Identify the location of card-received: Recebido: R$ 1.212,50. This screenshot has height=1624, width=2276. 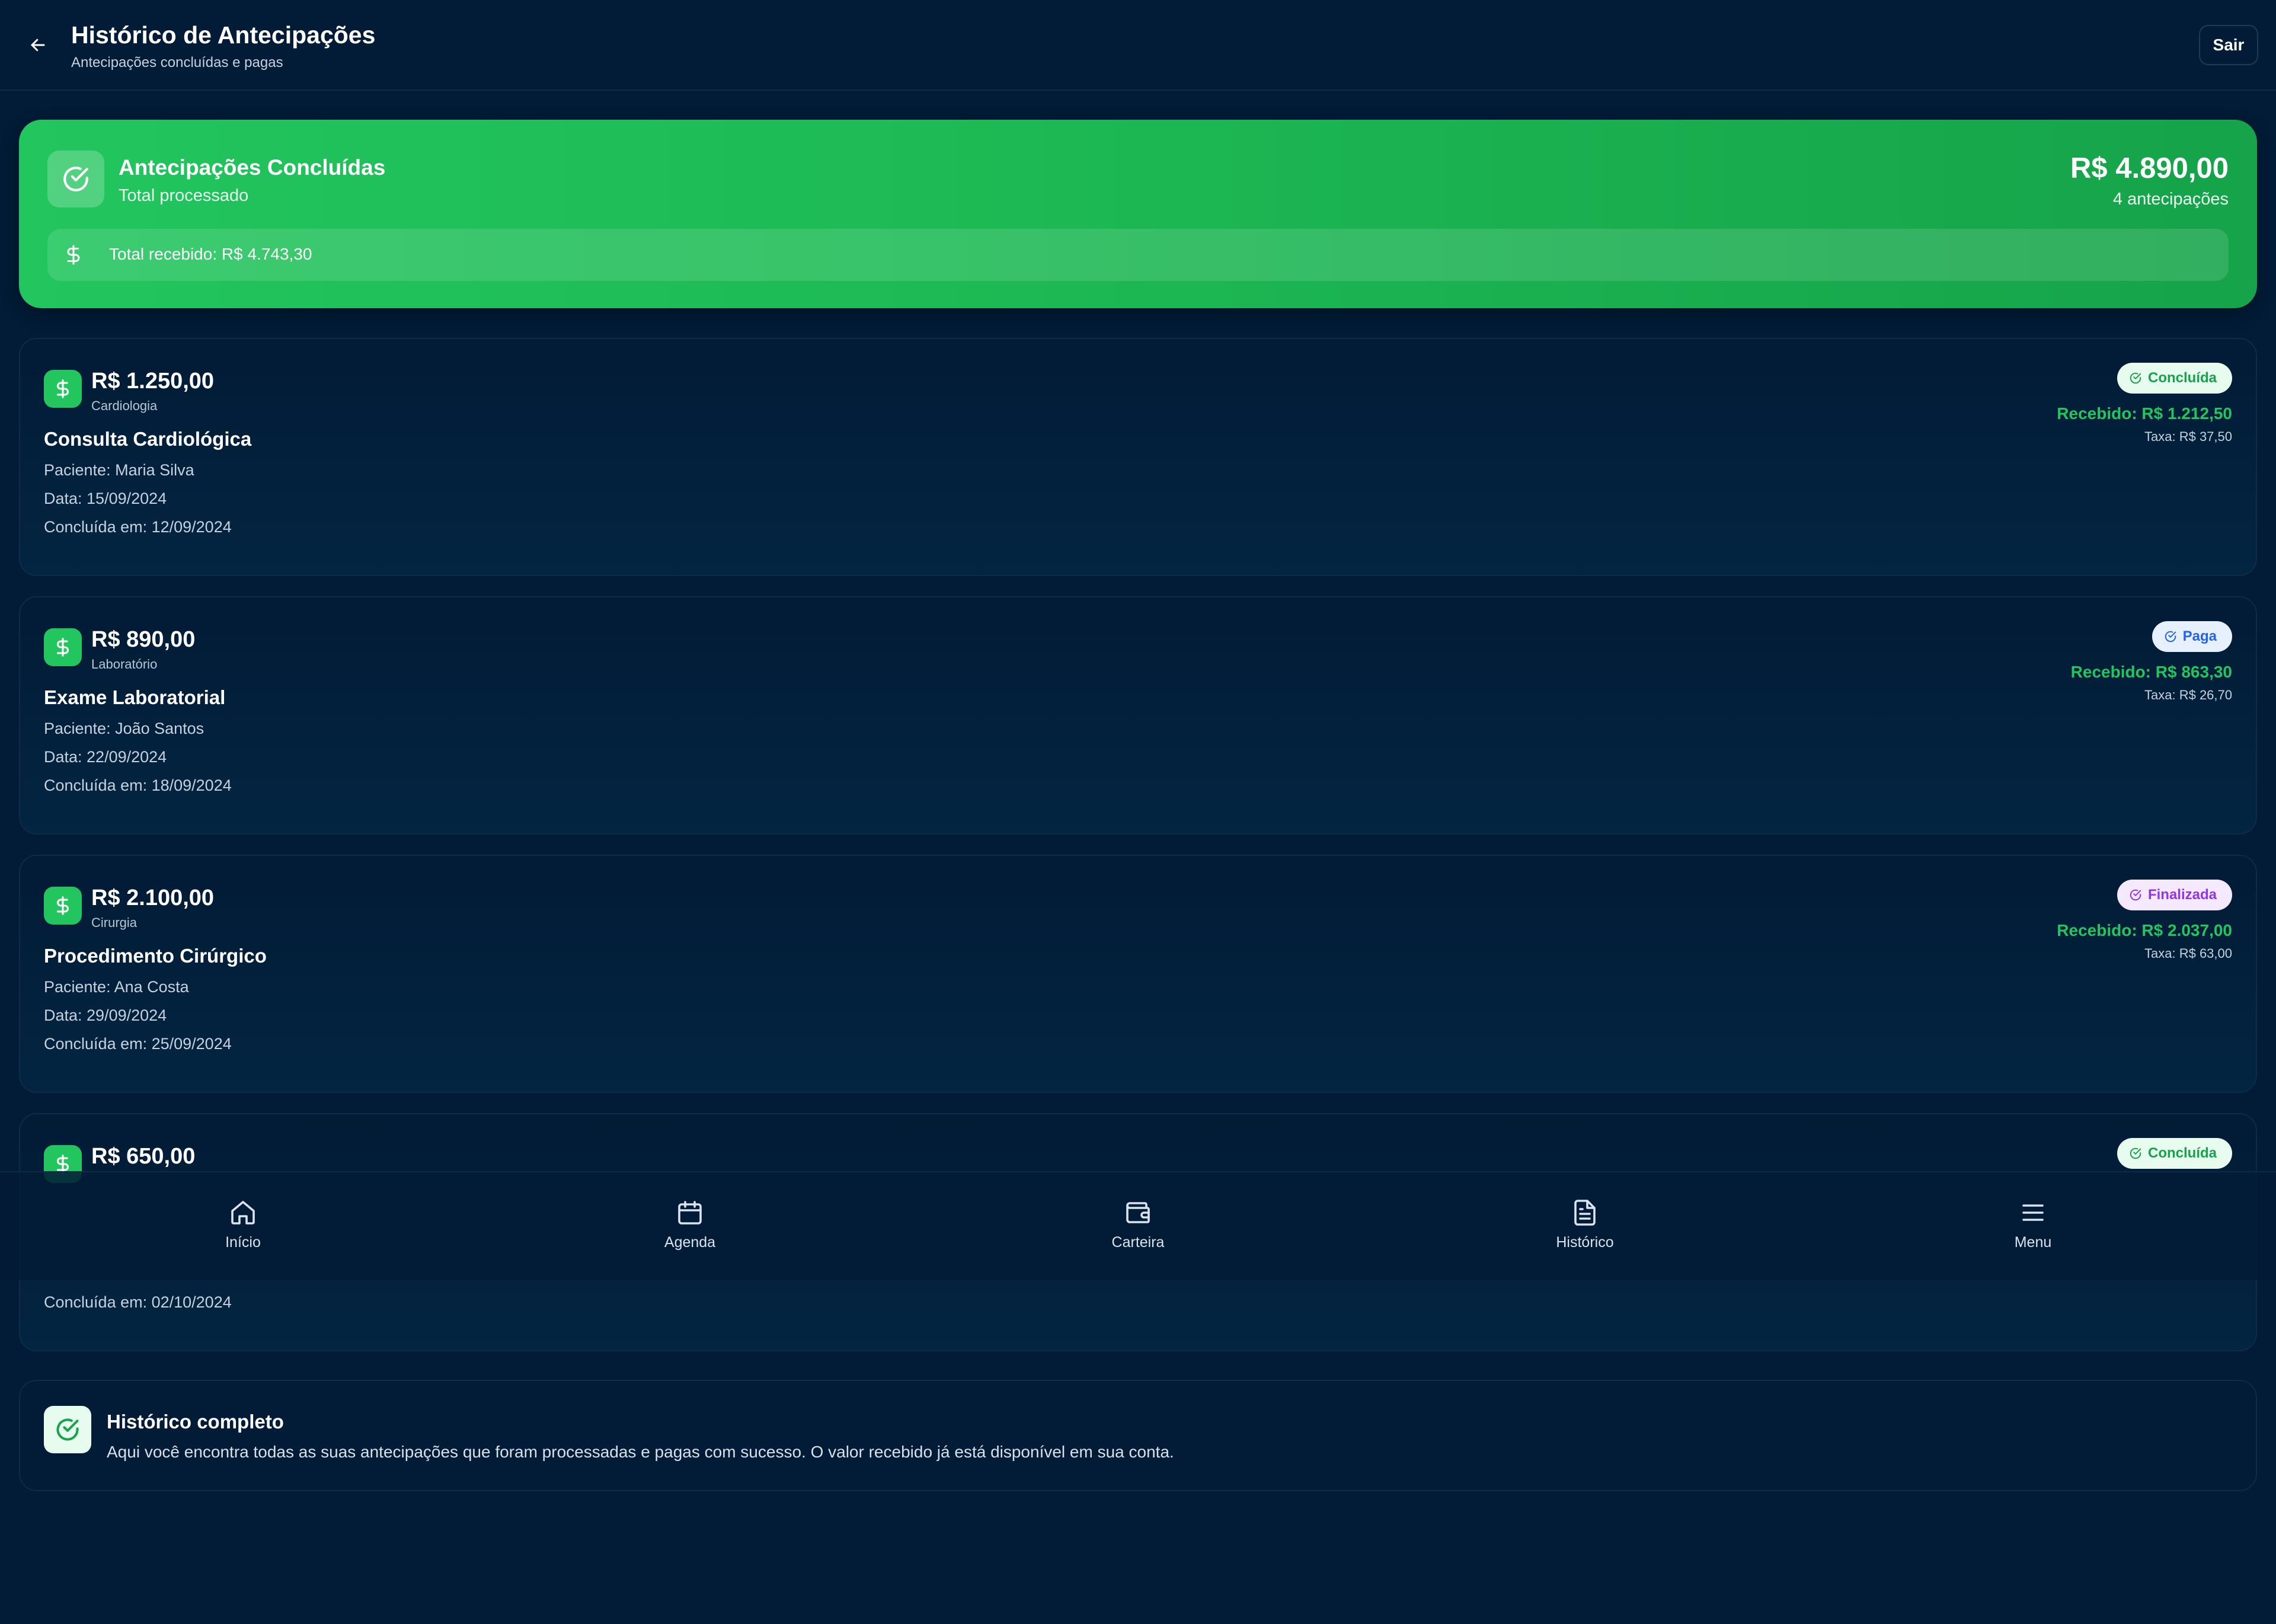
(2144, 413).